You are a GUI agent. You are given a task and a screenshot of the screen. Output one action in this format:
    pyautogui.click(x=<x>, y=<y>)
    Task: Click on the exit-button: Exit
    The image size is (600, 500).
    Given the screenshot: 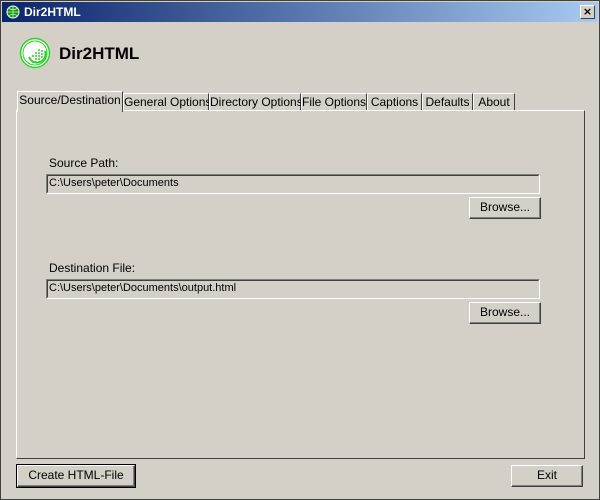 What is the action you would take?
    pyautogui.click(x=547, y=476)
    